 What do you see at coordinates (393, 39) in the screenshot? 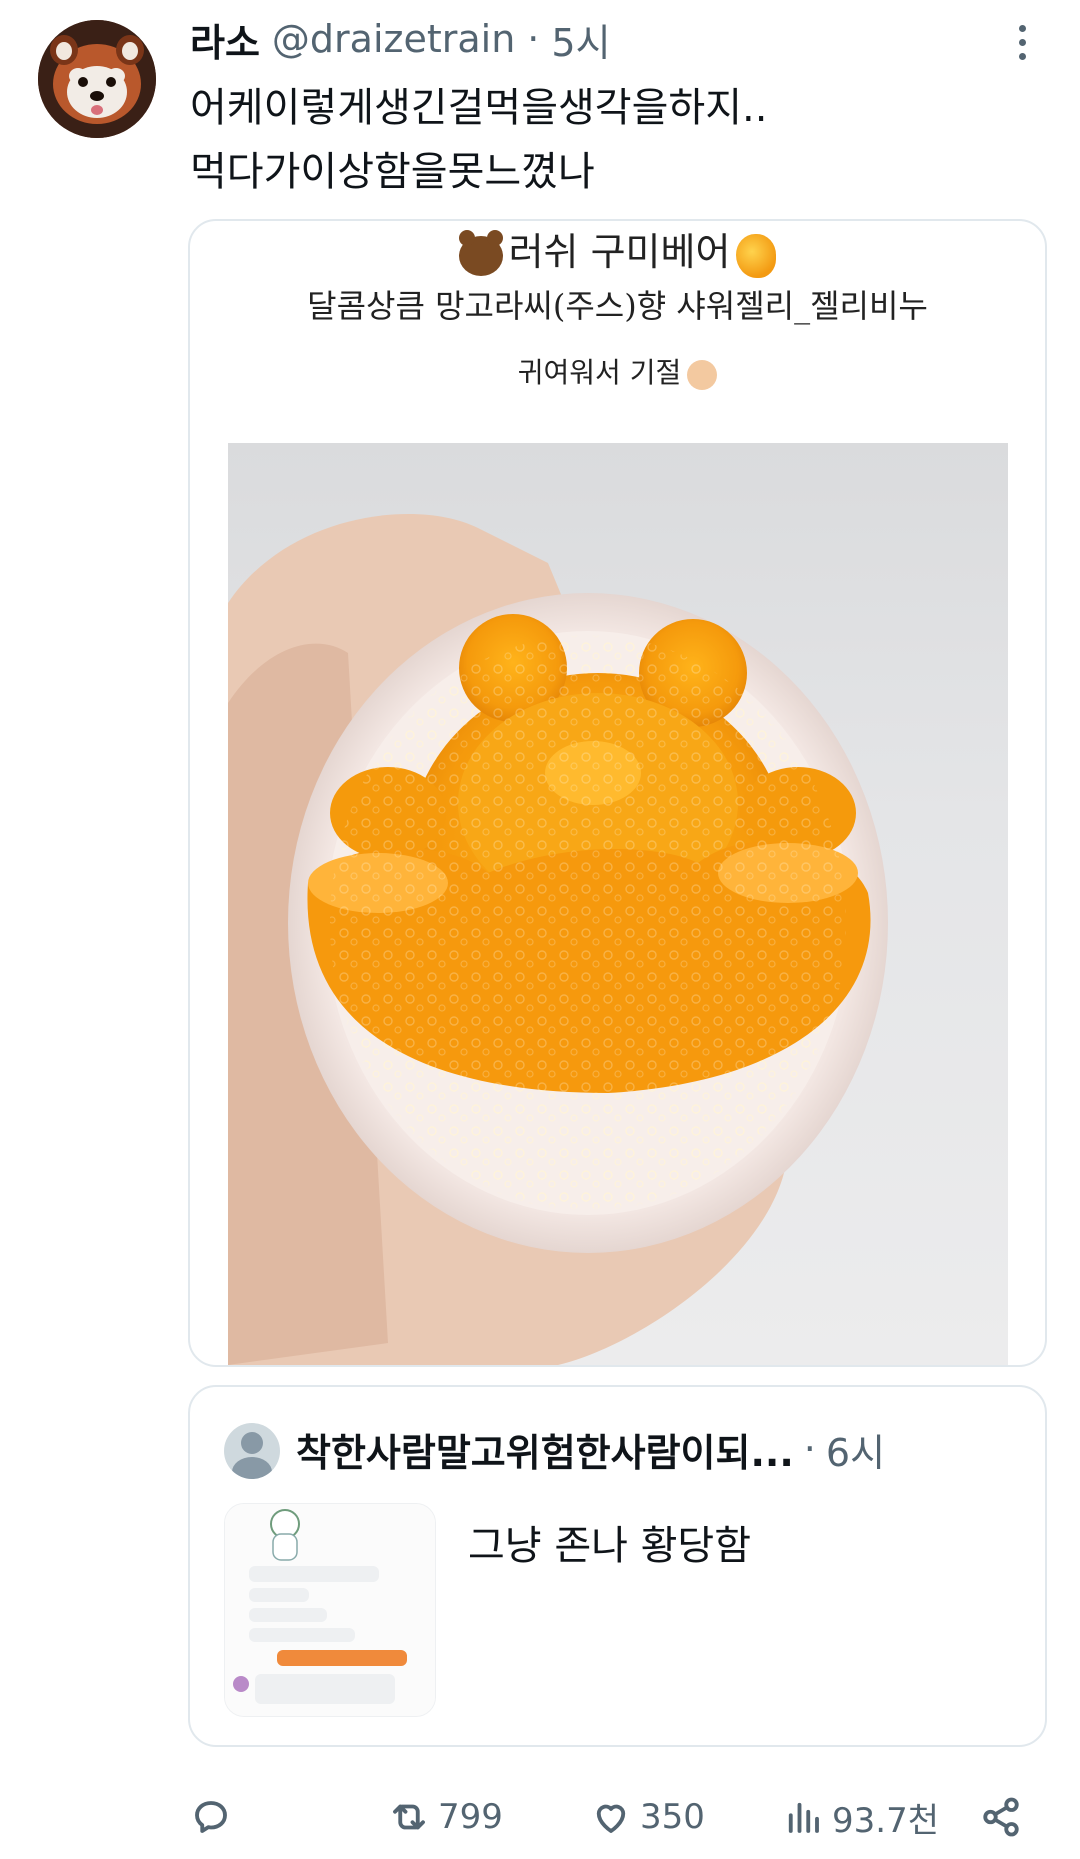
I see `user-handle: @draizetrain` at bounding box center [393, 39].